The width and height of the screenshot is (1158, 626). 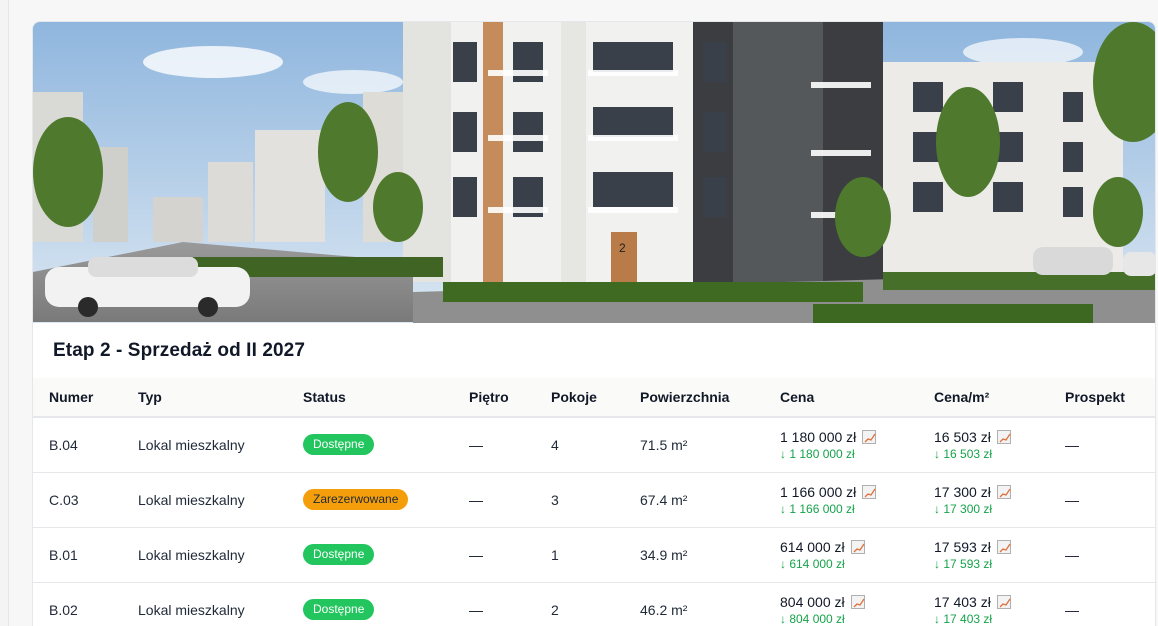 What do you see at coordinates (818, 436) in the screenshot?
I see `price: 1 180 000 zł` at bounding box center [818, 436].